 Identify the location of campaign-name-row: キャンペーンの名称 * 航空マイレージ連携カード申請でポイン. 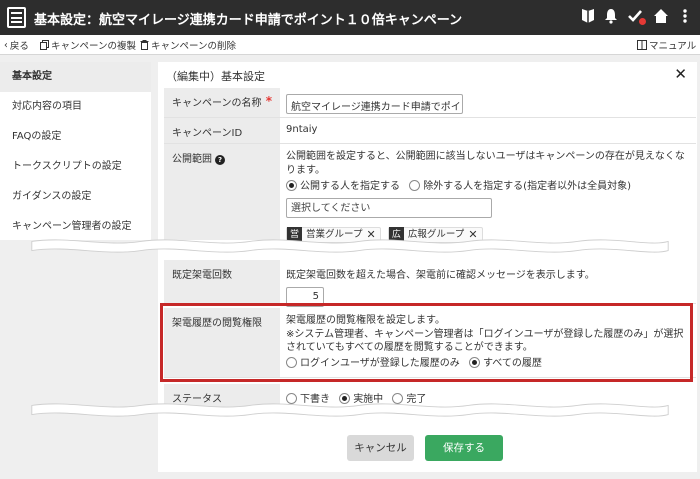
(430, 103).